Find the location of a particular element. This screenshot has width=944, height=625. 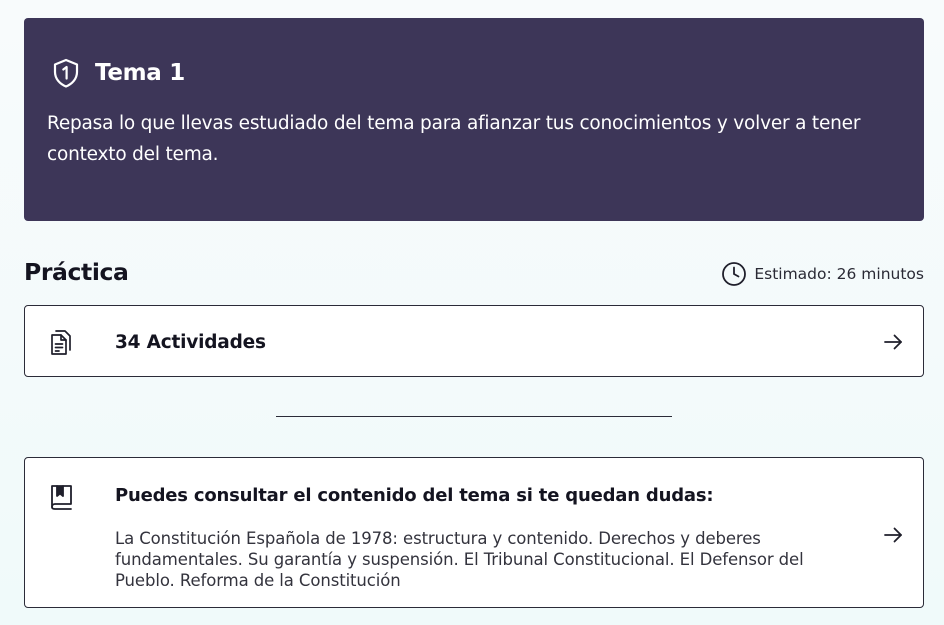

activities-label: 34 Actividades is located at coordinates (190, 342).